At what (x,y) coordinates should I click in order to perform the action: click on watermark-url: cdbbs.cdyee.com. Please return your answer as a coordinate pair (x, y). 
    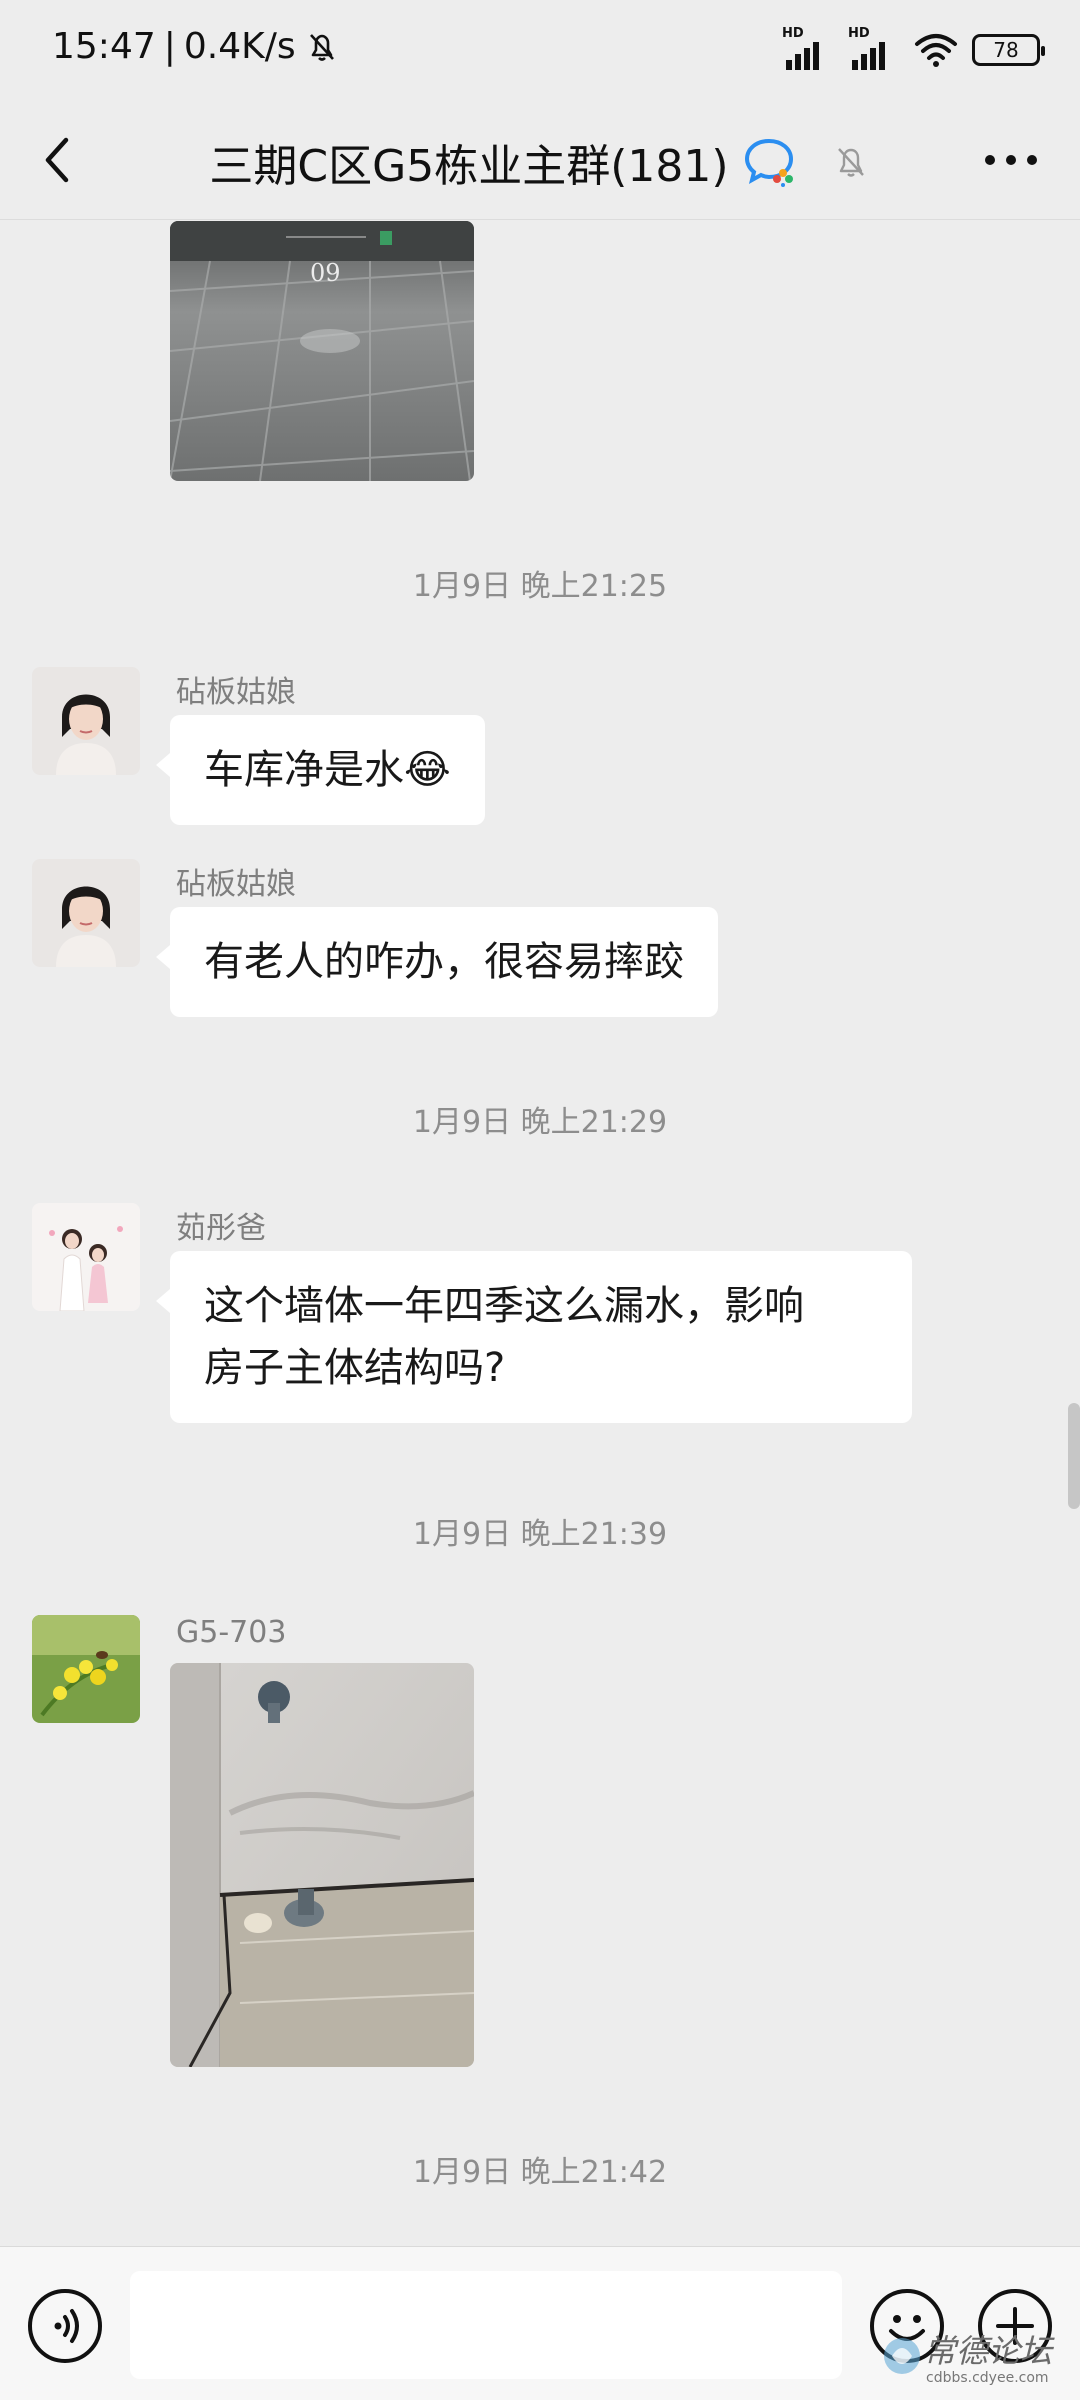
    Looking at the image, I should click on (987, 2378).